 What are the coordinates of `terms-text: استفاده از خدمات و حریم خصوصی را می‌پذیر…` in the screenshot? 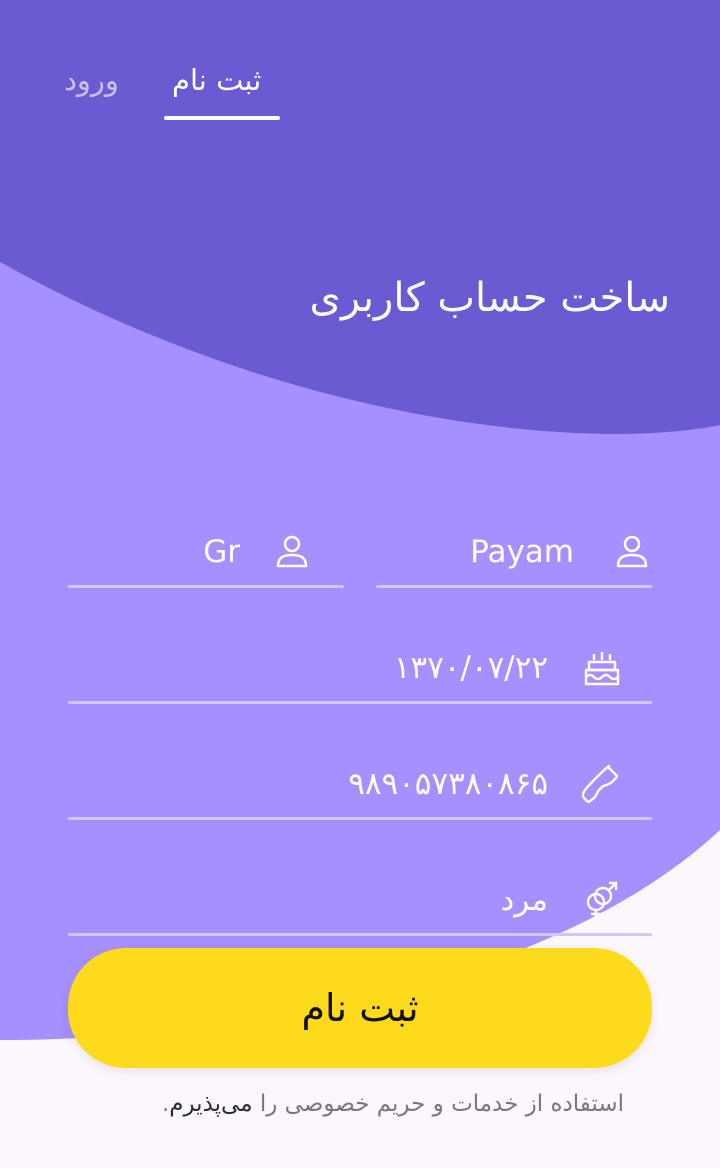 It's located at (393, 1104).